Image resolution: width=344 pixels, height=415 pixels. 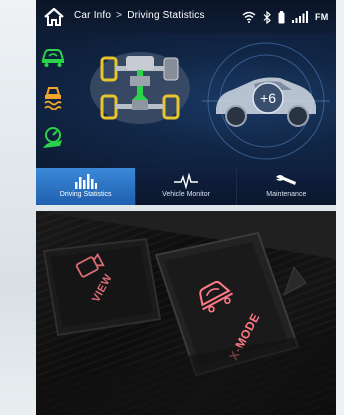 I want to click on eco-status-icon, so click(x=53, y=137).